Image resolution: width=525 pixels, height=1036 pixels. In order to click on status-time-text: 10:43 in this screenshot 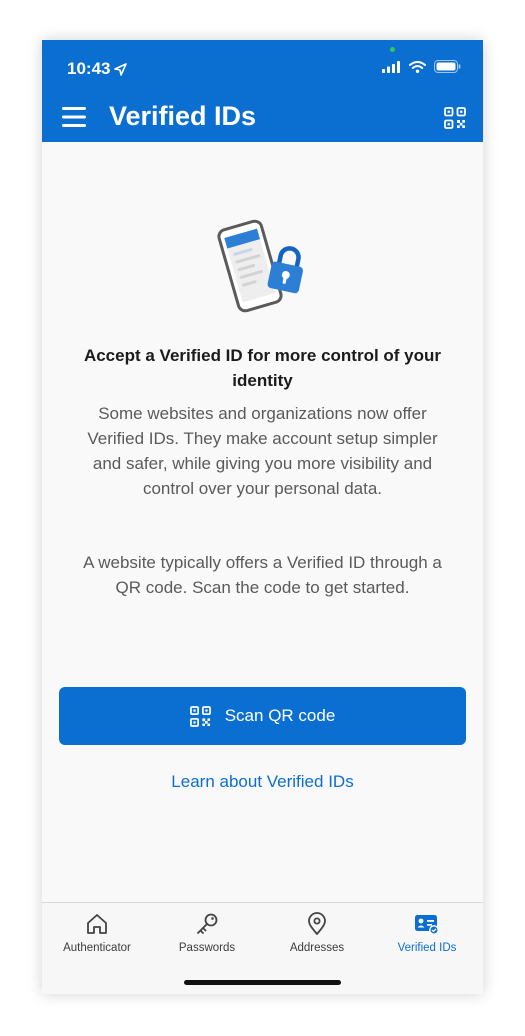, I will do `click(89, 68)`.